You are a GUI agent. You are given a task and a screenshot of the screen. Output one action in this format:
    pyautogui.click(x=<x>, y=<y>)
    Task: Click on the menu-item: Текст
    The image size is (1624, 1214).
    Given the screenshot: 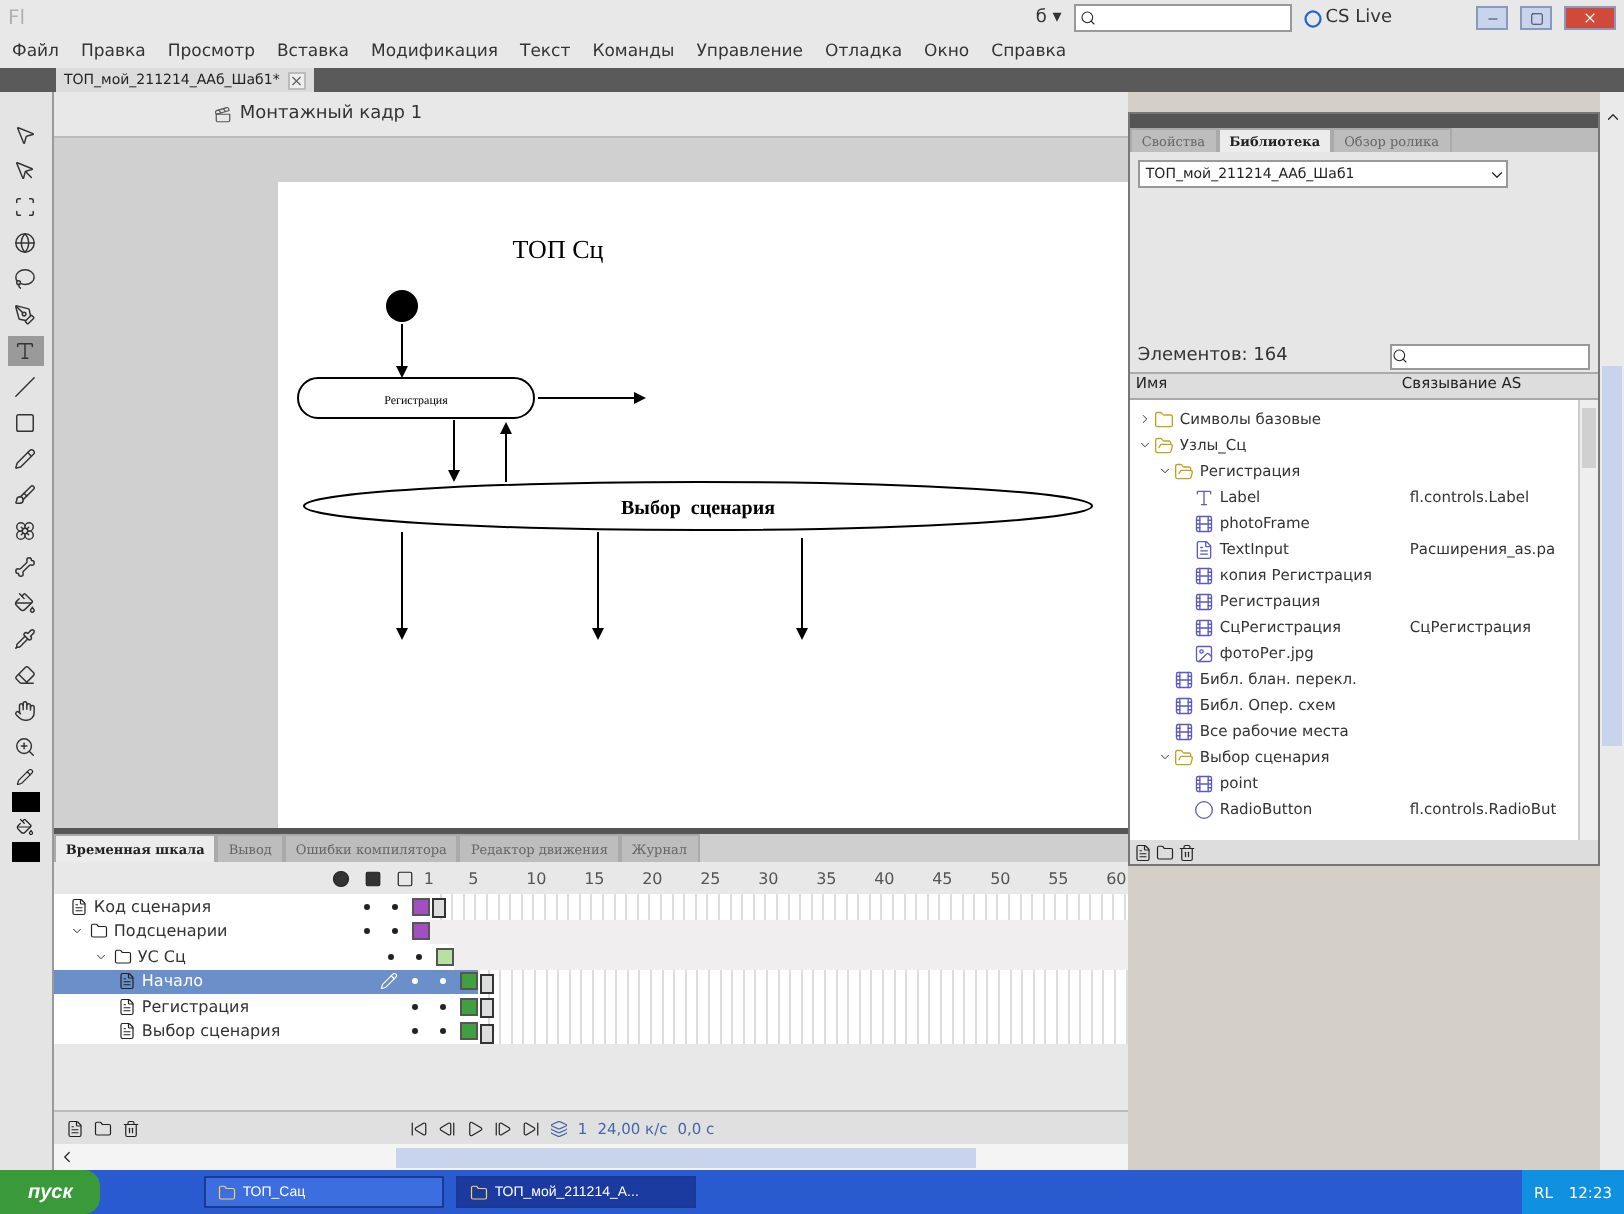 What is the action you would take?
    pyautogui.click(x=545, y=52)
    